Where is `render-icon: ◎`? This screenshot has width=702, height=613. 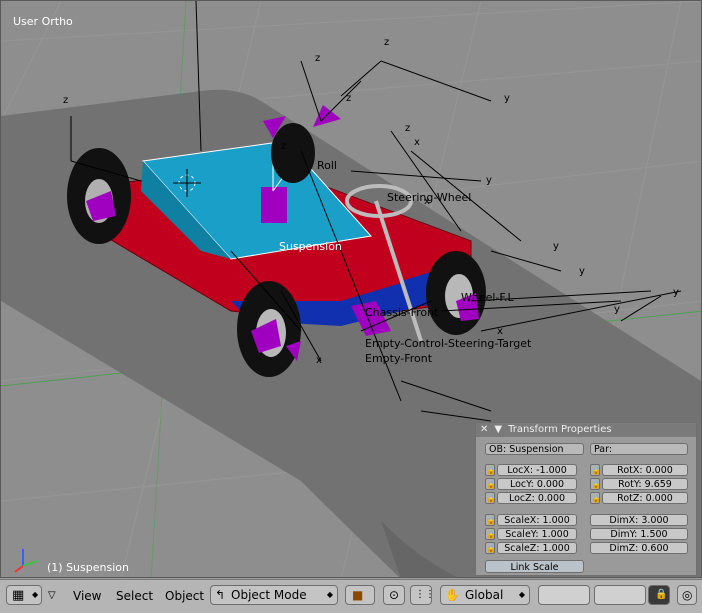 render-icon: ◎ is located at coordinates (687, 595).